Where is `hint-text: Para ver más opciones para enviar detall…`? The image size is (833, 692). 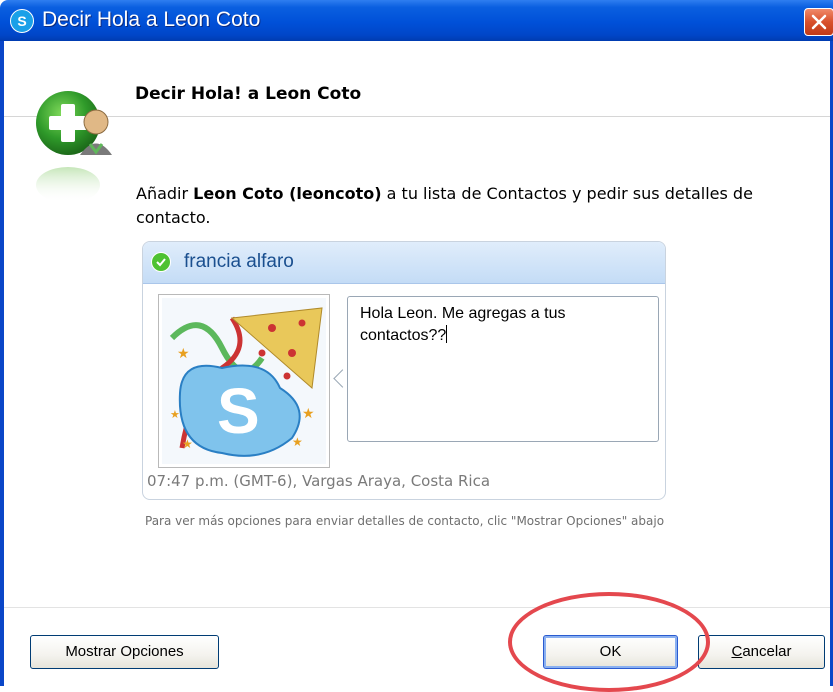
hint-text: Para ver más opciones para enviar detall… is located at coordinates (405, 521).